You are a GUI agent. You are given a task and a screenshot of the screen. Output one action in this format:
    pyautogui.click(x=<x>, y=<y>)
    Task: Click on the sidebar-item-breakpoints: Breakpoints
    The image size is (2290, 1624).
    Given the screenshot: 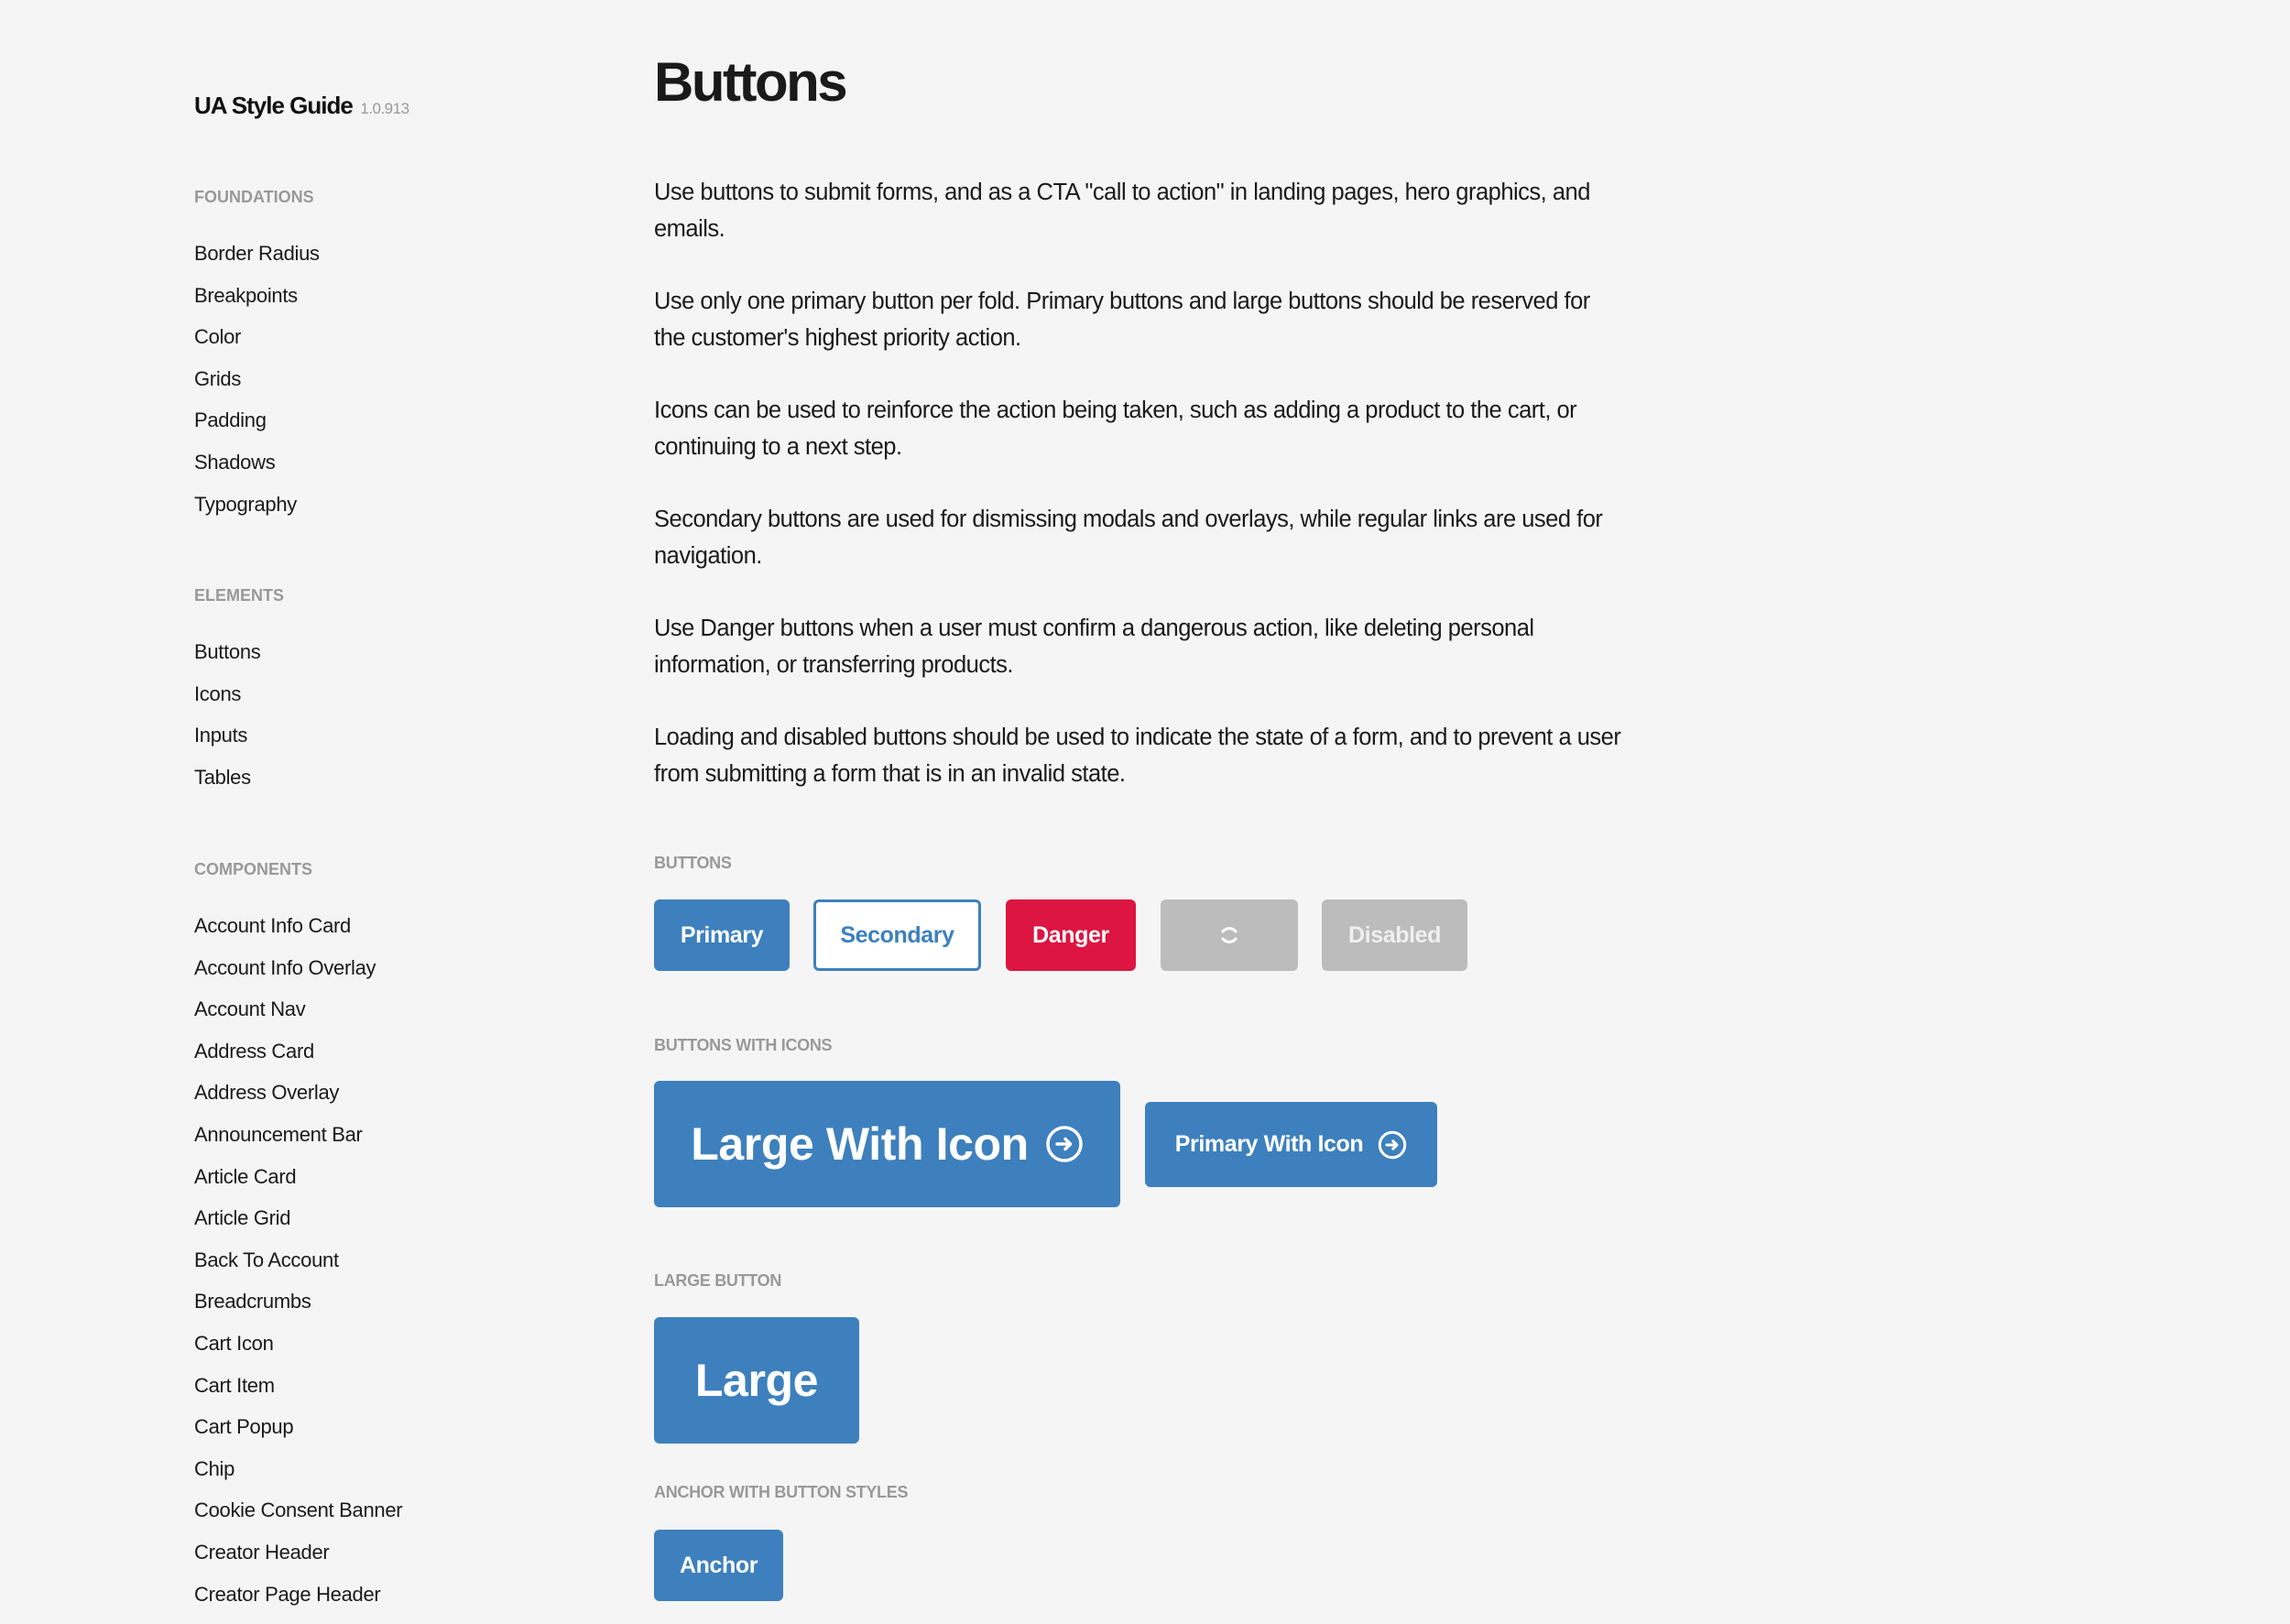 What is the action you would take?
    pyautogui.click(x=257, y=305)
    